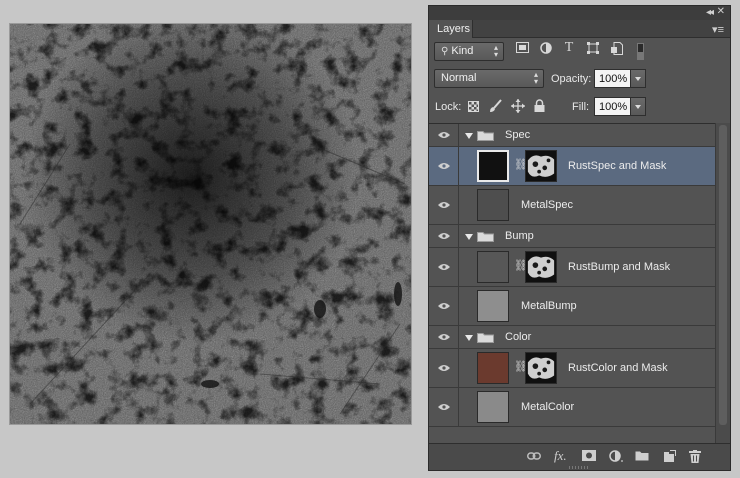  What do you see at coordinates (617, 50) in the screenshot?
I see `smart-object-filter-icon` at bounding box center [617, 50].